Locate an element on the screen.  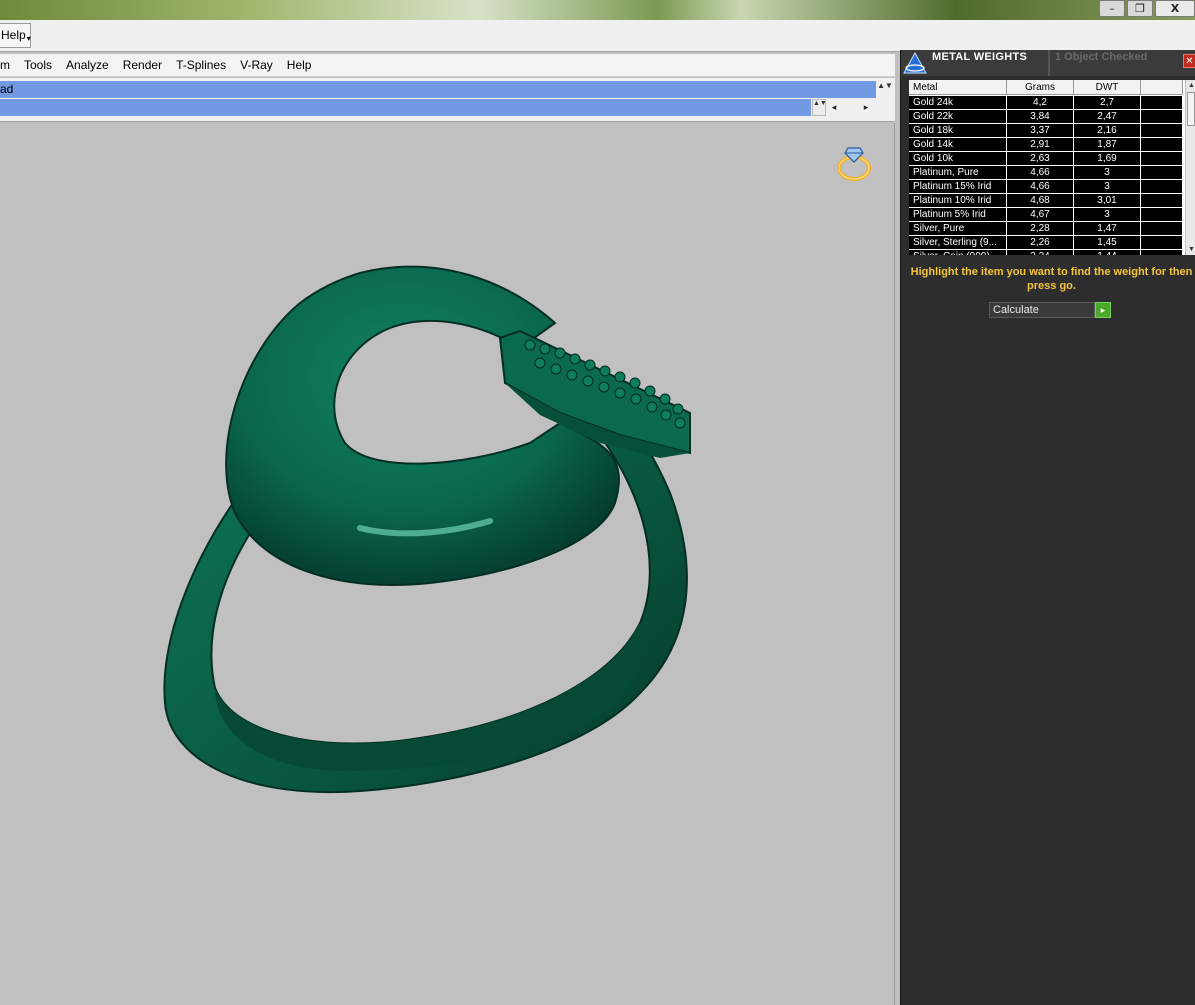
panel-title: METAL WEIGHTS is located at coordinates (980, 57).